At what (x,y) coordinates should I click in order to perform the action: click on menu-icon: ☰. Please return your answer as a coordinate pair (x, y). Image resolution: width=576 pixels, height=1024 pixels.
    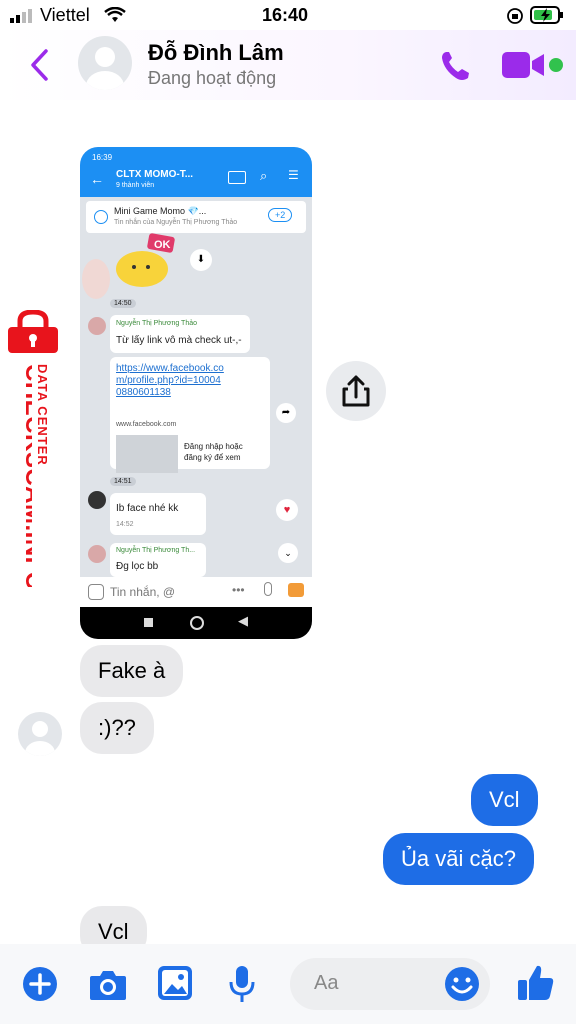
    Looking at the image, I should click on (293, 175).